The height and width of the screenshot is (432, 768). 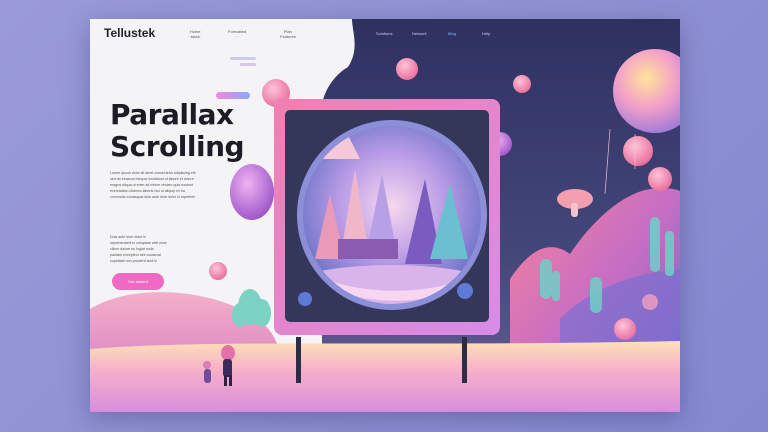 I want to click on nav-item-plan: Plan Features, so click(x=288, y=34).